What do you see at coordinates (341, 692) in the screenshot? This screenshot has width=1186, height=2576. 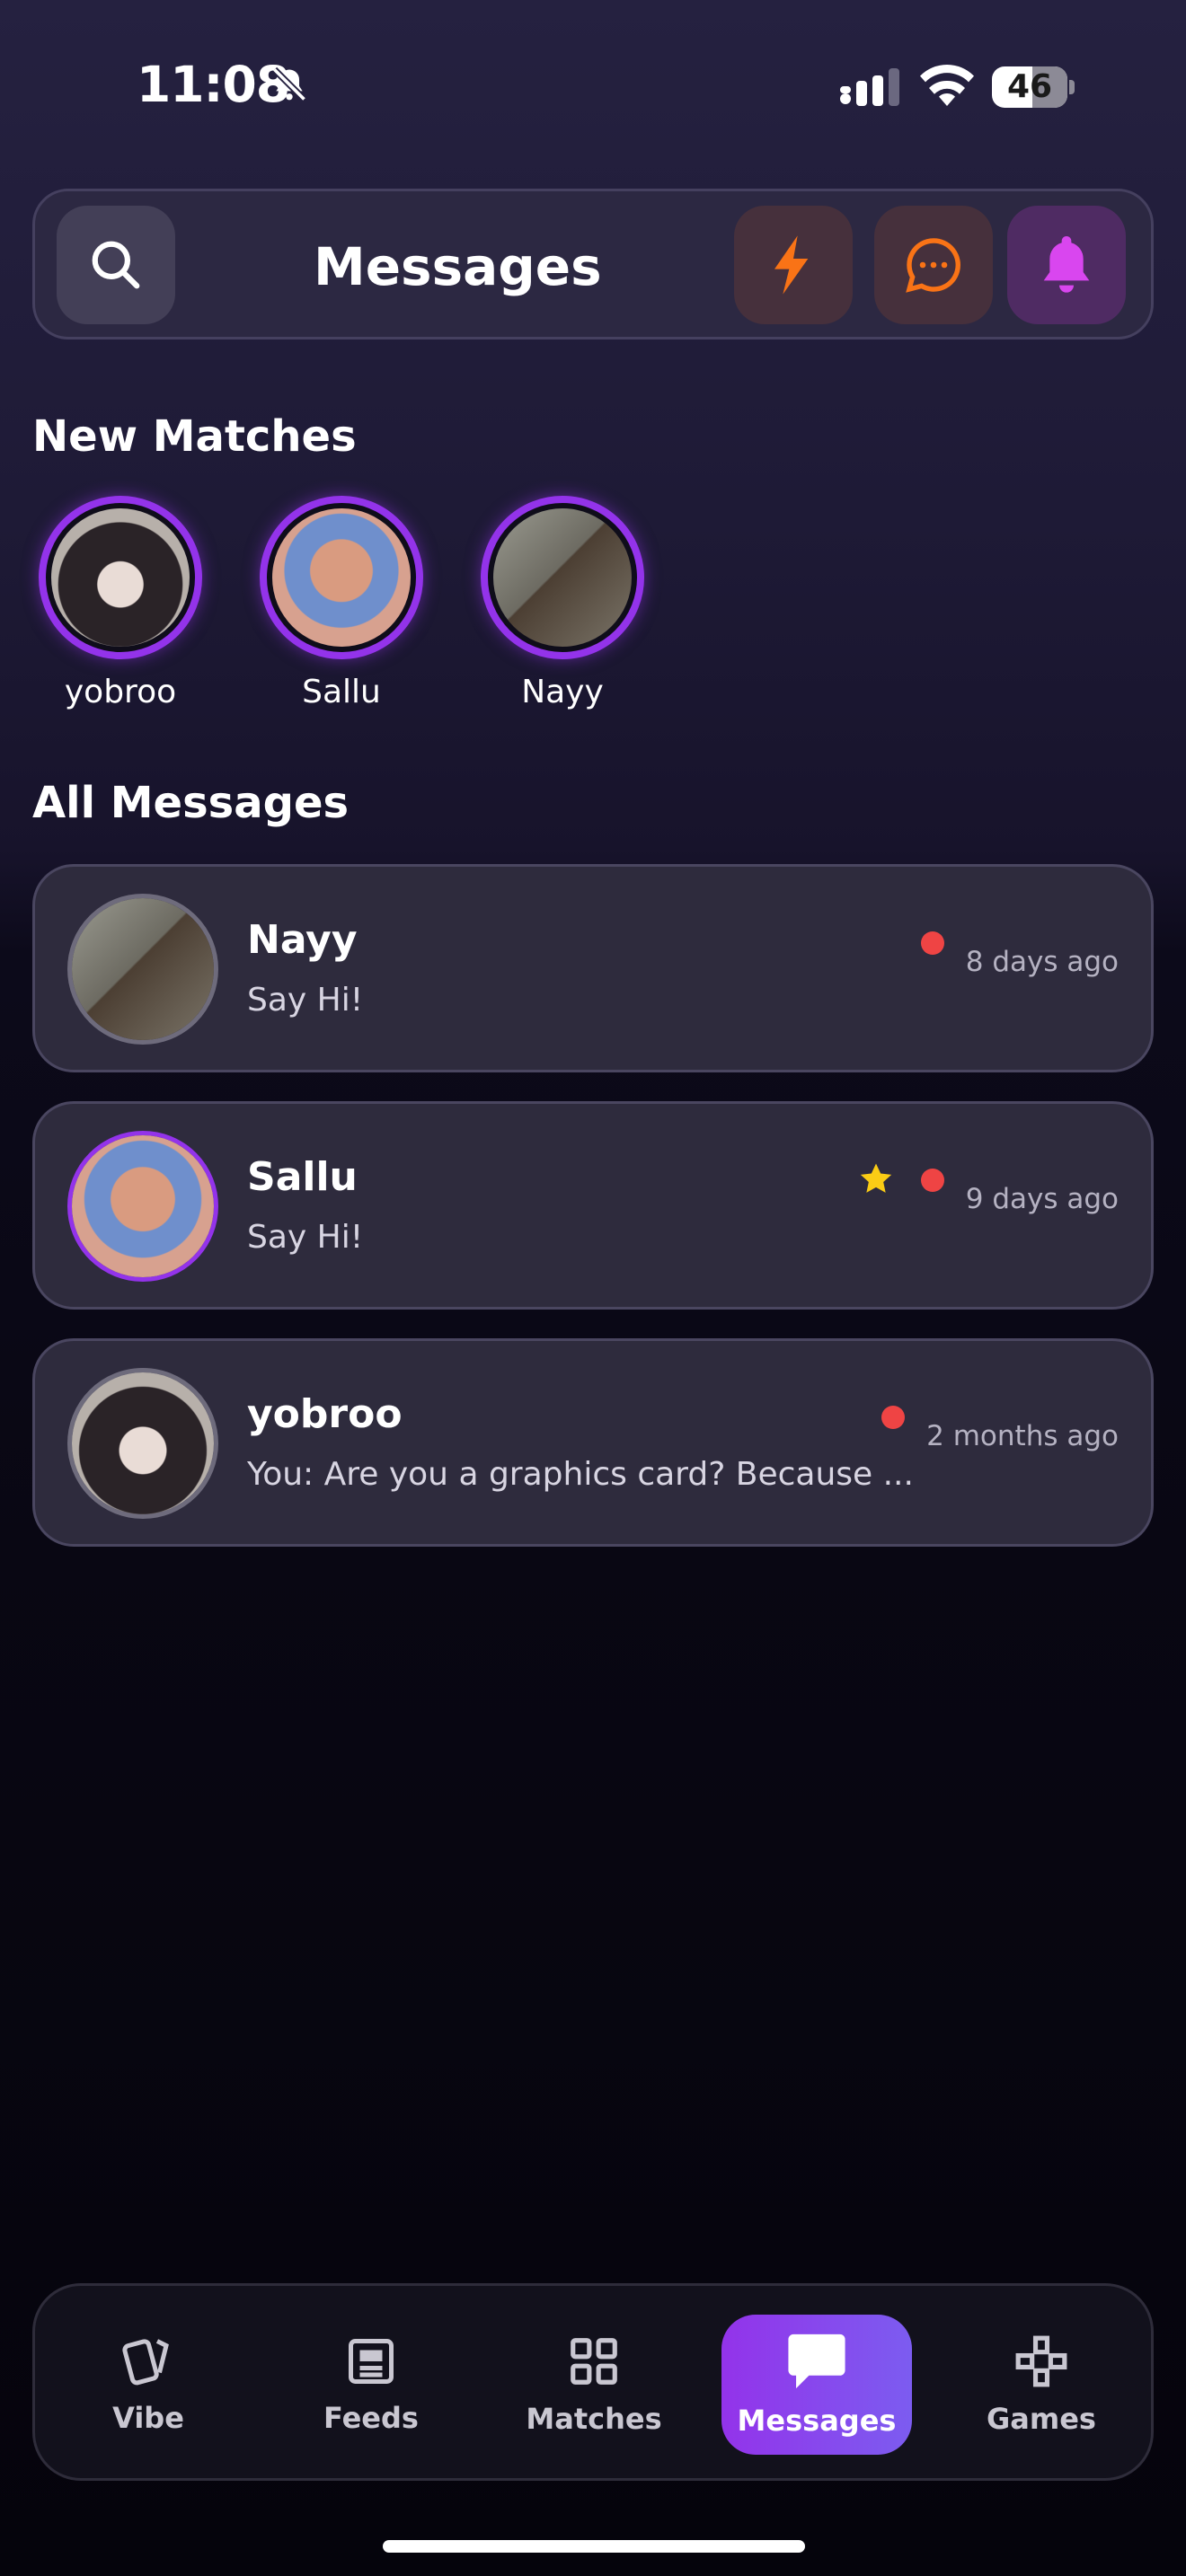 I see `match-name: Sallu` at bounding box center [341, 692].